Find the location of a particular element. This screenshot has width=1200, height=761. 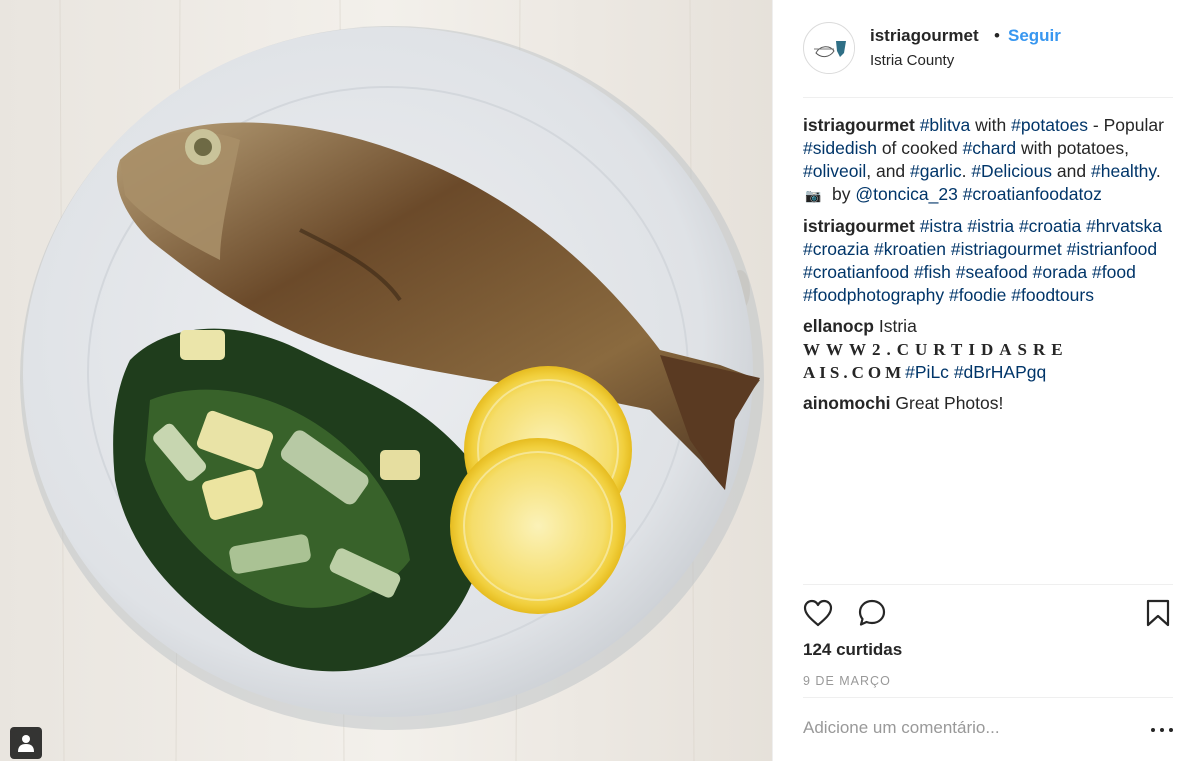

hashtag-link: #Delicious is located at coordinates (1011, 171).